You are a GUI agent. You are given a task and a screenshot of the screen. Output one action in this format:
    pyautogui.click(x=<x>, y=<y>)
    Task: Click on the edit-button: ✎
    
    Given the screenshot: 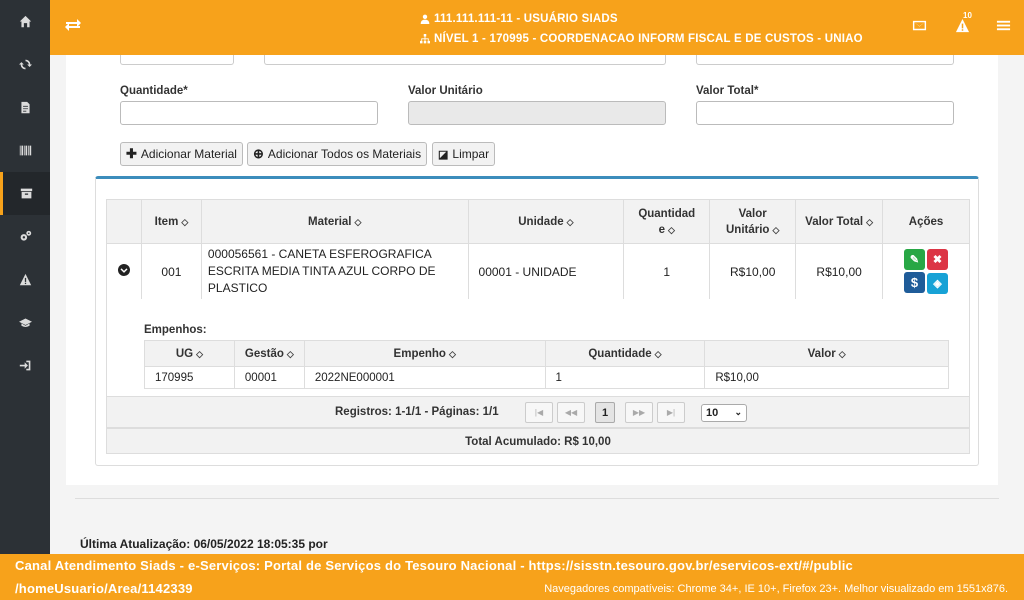 What is the action you would take?
    pyautogui.click(x=915, y=259)
    